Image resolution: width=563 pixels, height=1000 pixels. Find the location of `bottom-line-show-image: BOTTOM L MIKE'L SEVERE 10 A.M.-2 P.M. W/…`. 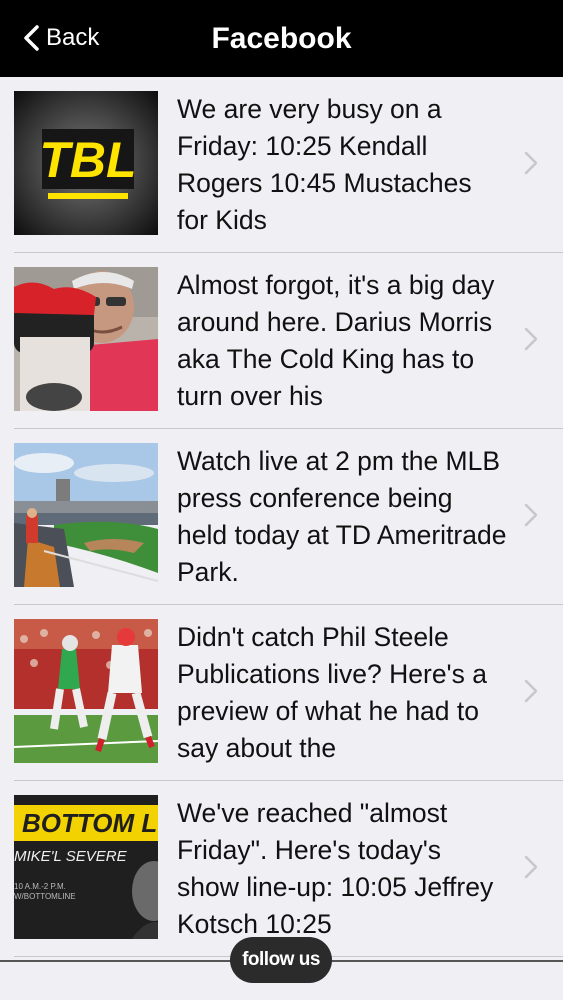

bottom-line-show-image: BOTTOM L MIKE'L SEVERE 10 A.M.-2 P.M. W/… is located at coordinates (86, 867).